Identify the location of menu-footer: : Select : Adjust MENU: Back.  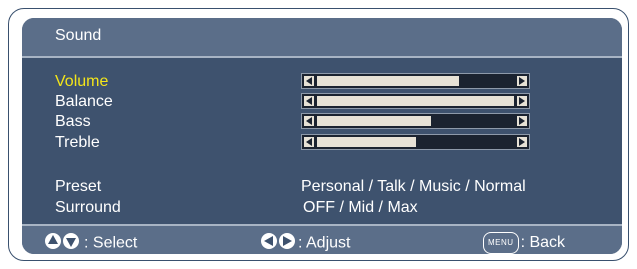
(322, 239).